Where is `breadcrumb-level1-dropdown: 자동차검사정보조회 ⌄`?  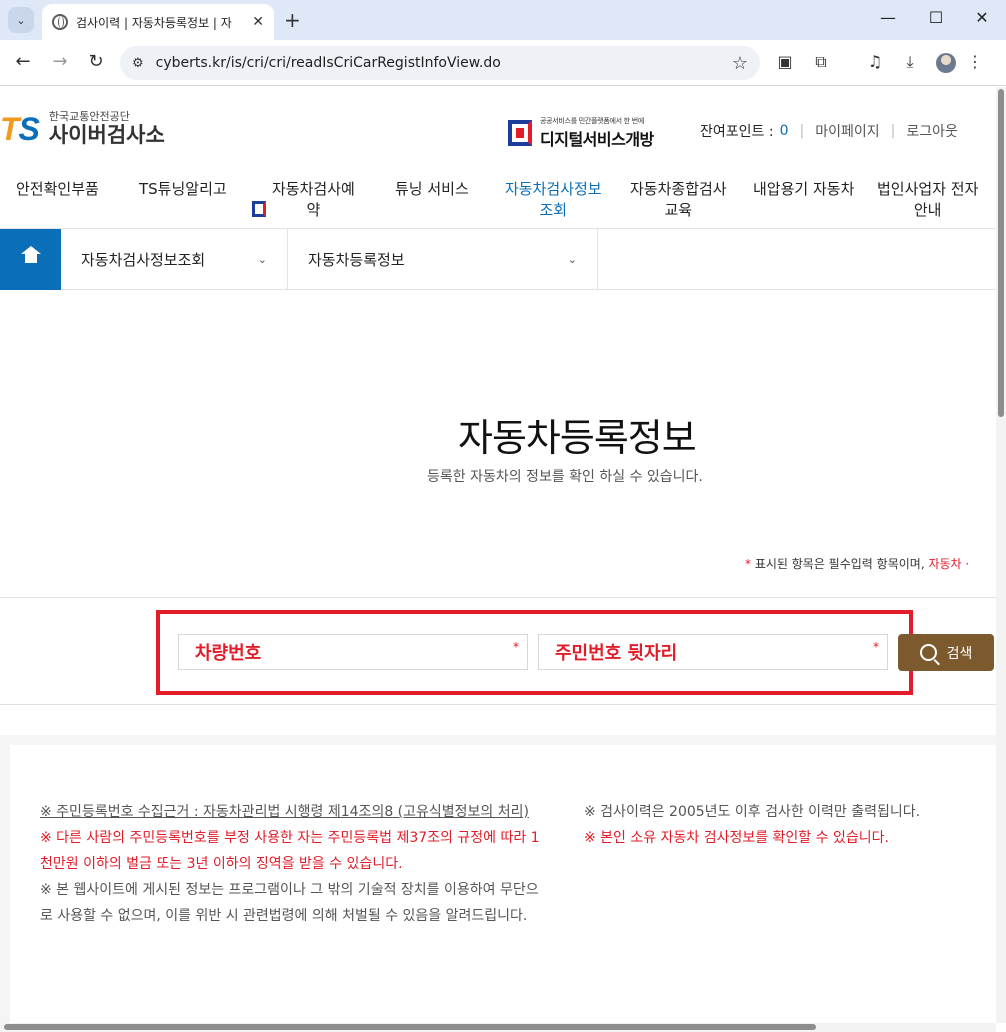 breadcrumb-level1-dropdown: 자동차검사정보조회 ⌄ is located at coordinates (174, 259).